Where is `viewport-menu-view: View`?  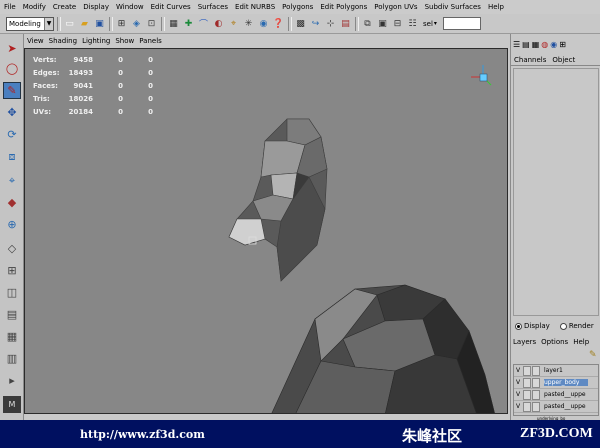
viewport-menu-view: View is located at coordinates (35, 41).